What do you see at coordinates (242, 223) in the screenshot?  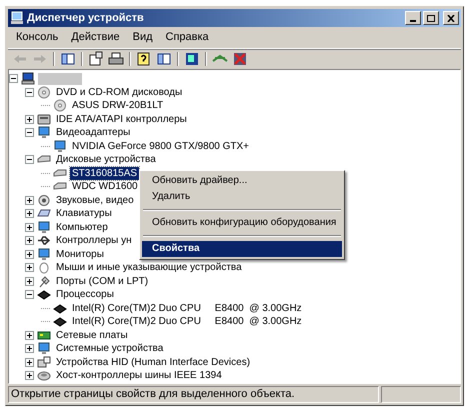 I see `menu-option: Обновить конфигурацию оборудования` at bounding box center [242, 223].